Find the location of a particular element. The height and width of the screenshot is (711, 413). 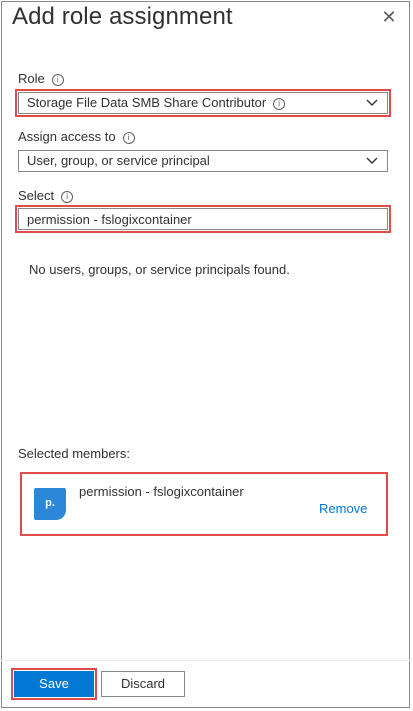

role-label-text: Role is located at coordinates (31, 78).